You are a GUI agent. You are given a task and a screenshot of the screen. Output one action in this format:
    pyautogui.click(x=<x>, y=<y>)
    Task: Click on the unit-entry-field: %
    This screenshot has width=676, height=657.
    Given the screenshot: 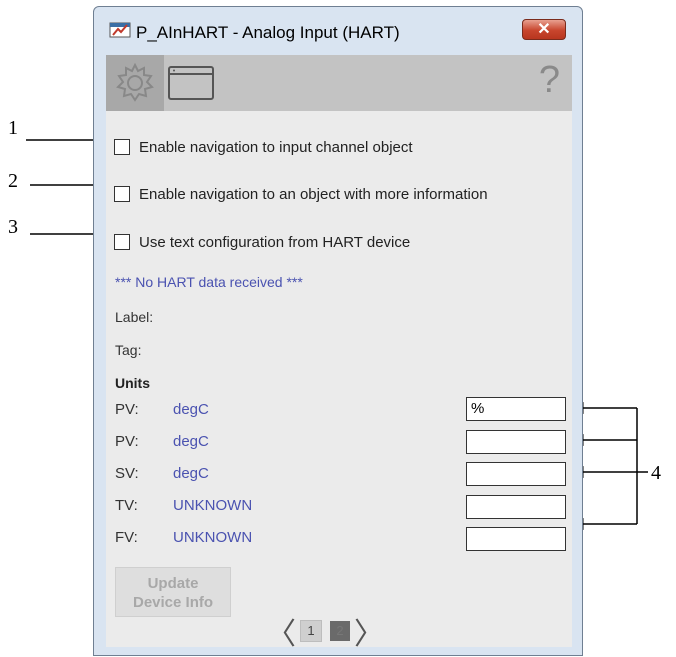 What is the action you would take?
    pyautogui.click(x=516, y=409)
    